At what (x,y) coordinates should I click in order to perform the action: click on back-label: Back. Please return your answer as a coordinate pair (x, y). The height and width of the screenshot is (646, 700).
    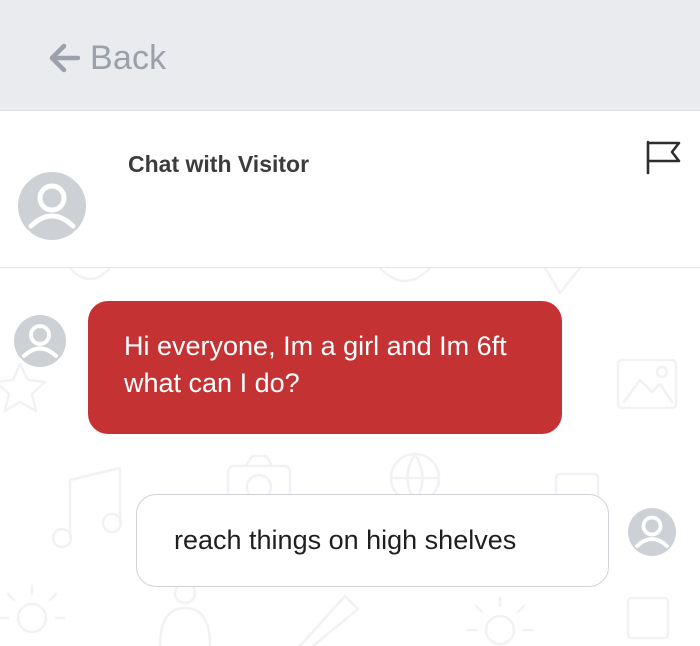
    Looking at the image, I should click on (128, 57).